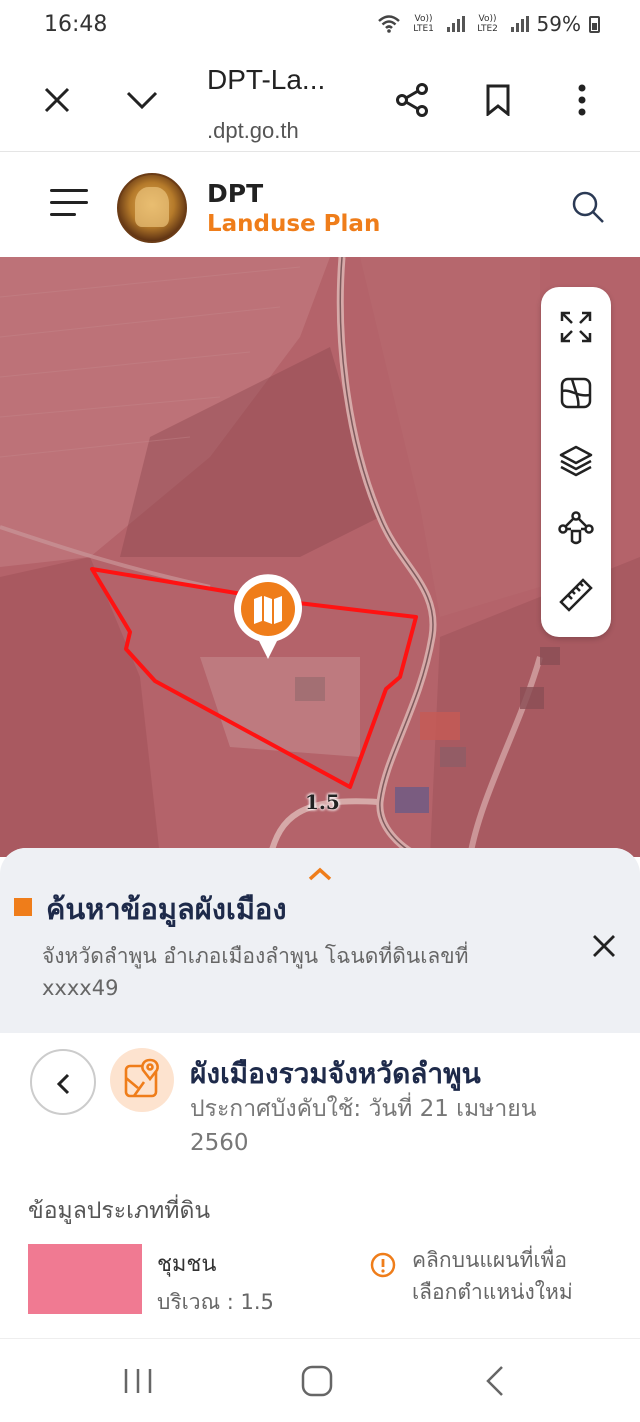 This screenshot has height=1422, width=640. I want to click on search-button, so click(590, 209).